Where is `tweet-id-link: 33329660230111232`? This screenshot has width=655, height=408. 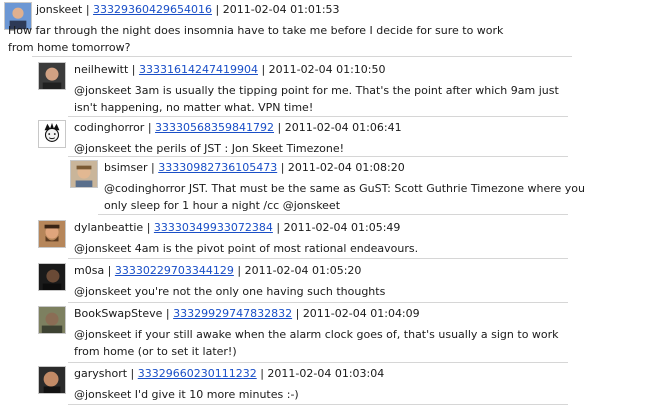
tweet-id-link: 33329660230111232 is located at coordinates (197, 373).